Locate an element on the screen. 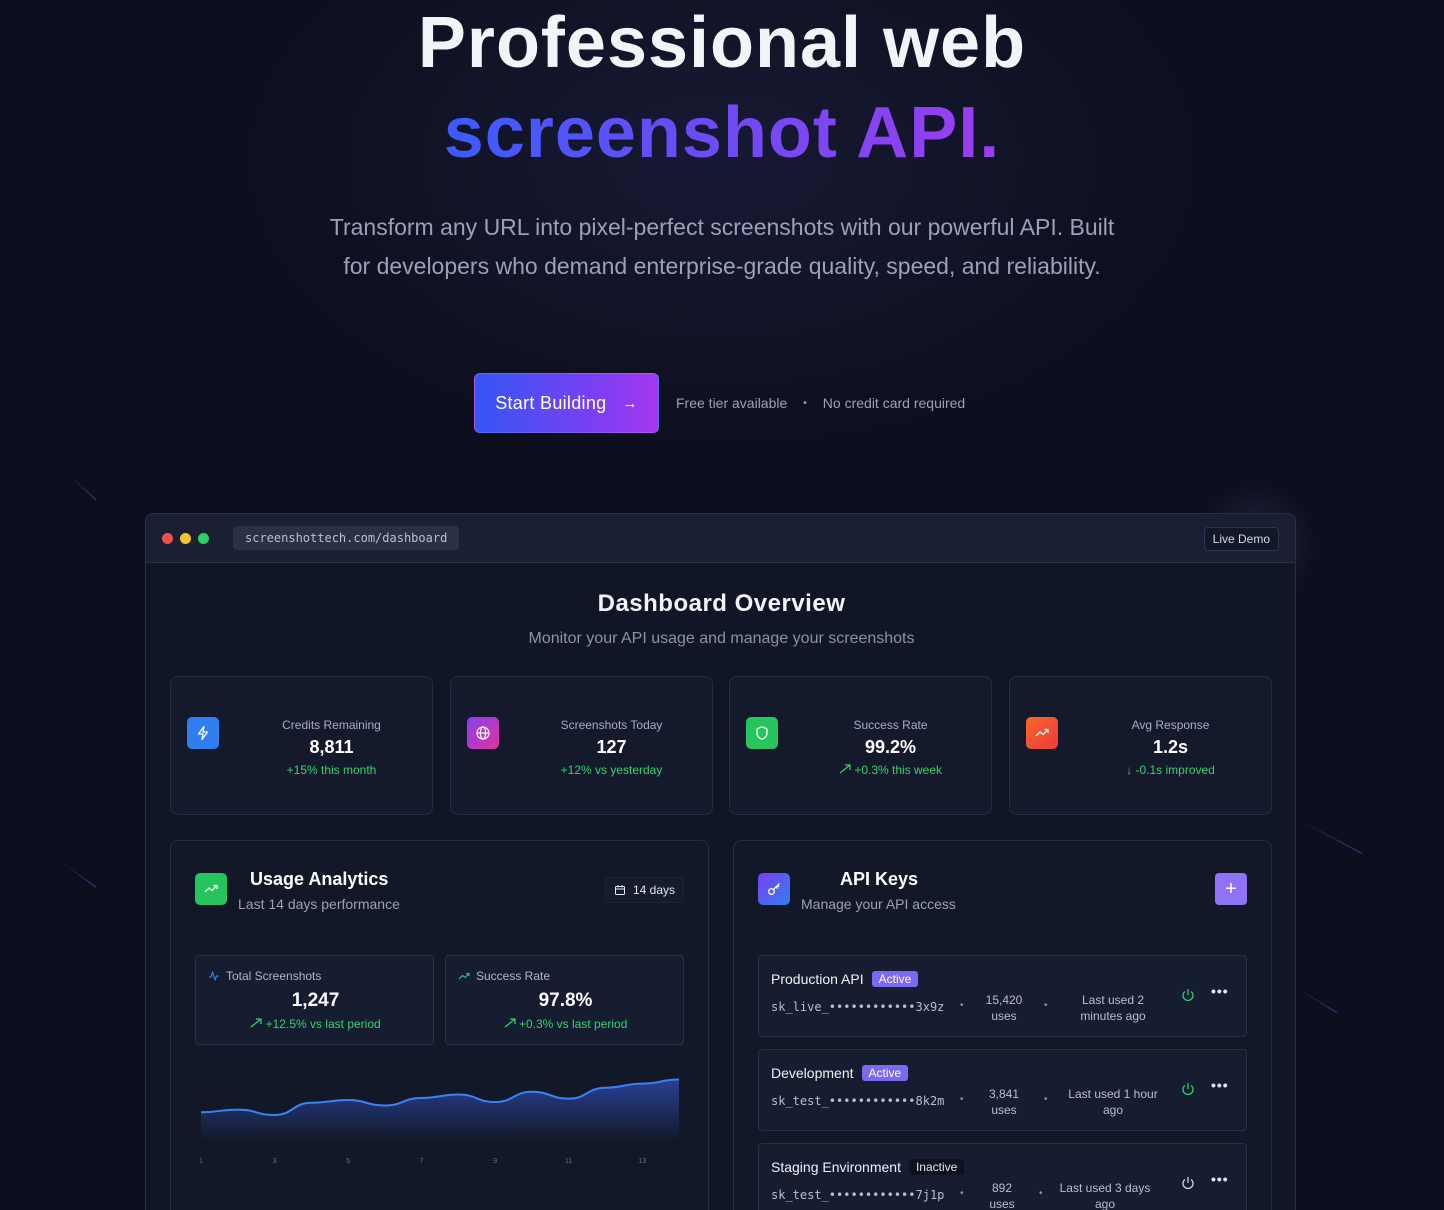  address-bar: screenshottech.com/dashboard is located at coordinates (346, 538).